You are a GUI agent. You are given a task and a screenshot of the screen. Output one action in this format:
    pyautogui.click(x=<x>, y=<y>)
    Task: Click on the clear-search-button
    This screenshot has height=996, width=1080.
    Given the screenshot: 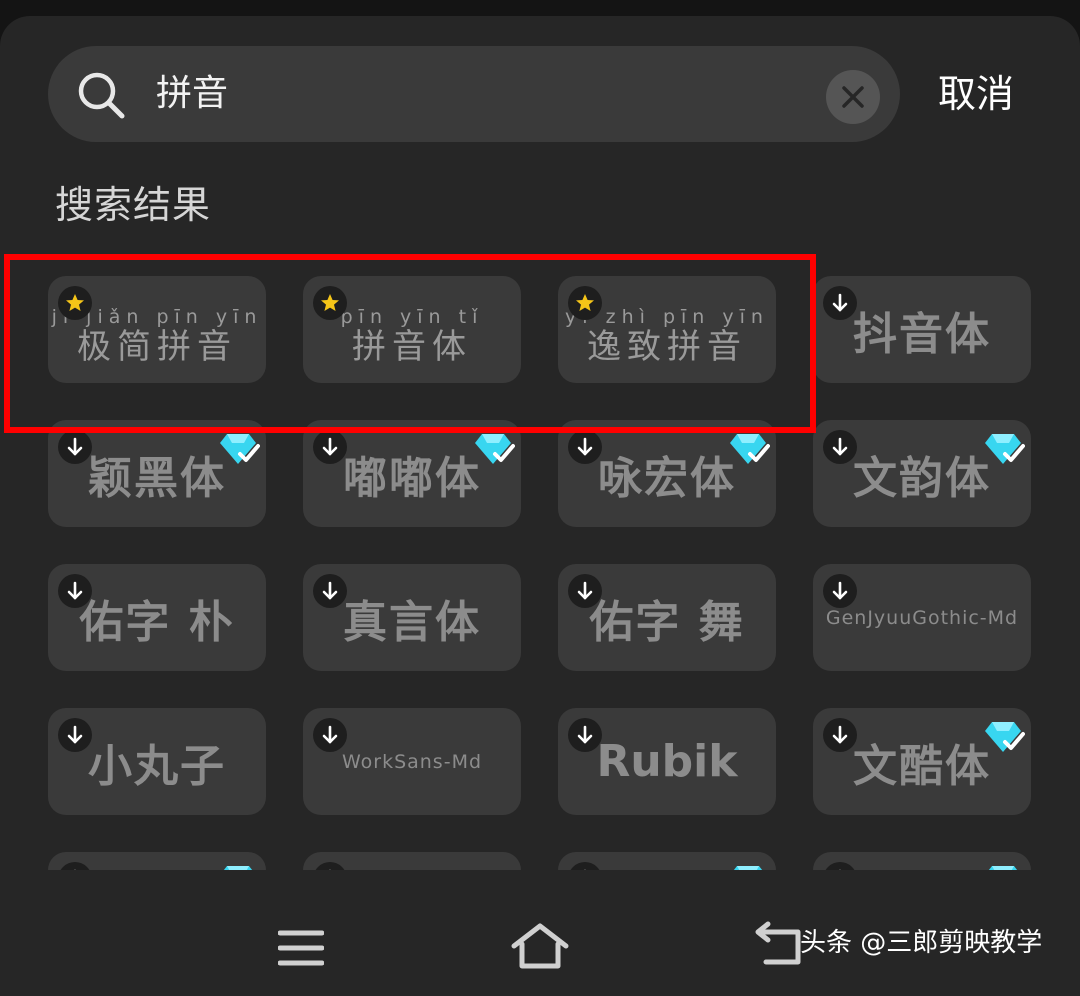 What is the action you would take?
    pyautogui.click(x=853, y=97)
    